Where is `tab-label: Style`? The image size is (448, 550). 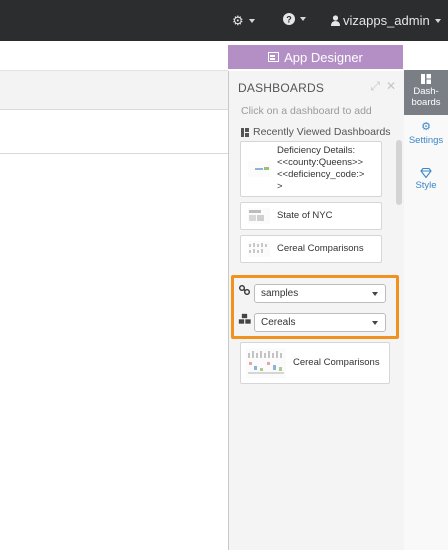
tab-label: Style is located at coordinates (426, 185).